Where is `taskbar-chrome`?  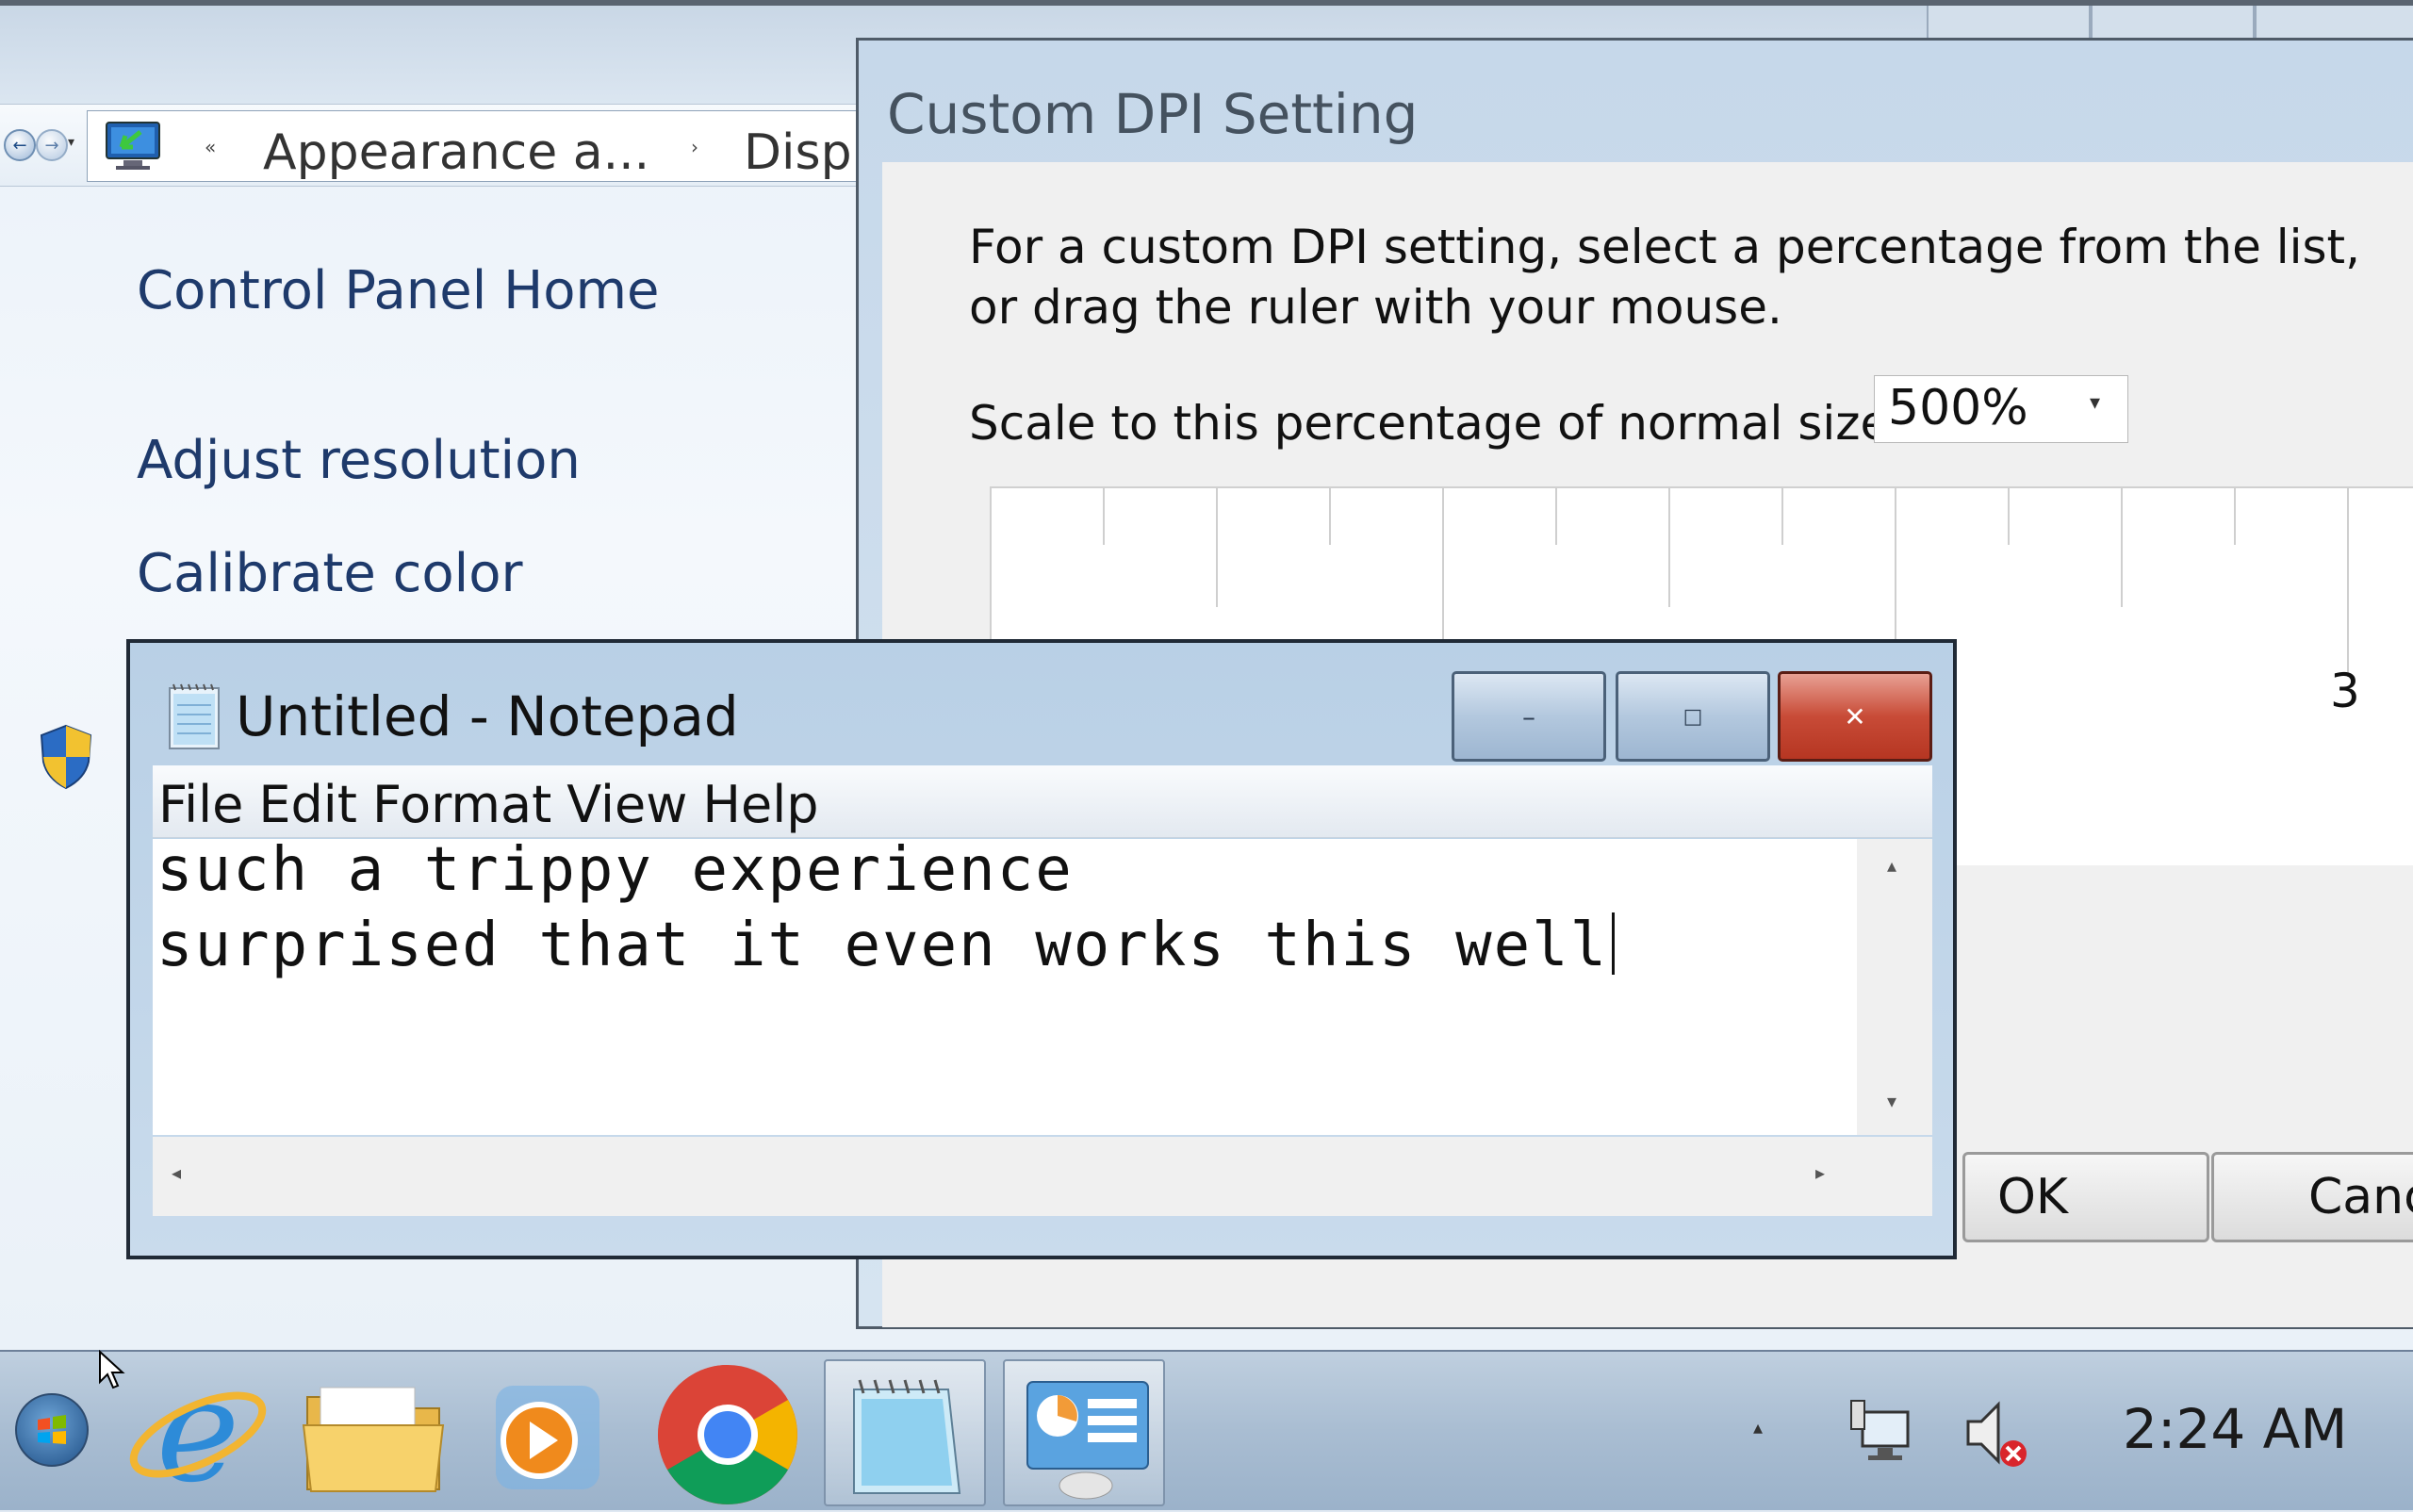
taskbar-chrome is located at coordinates (728, 1433).